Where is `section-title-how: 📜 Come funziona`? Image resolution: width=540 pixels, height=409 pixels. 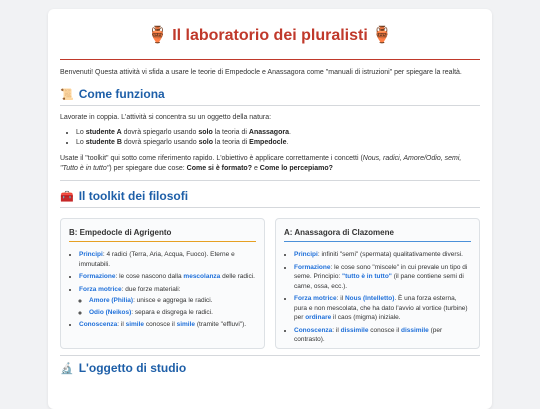
section-title-how: 📜 Come funziona is located at coordinates (270, 94).